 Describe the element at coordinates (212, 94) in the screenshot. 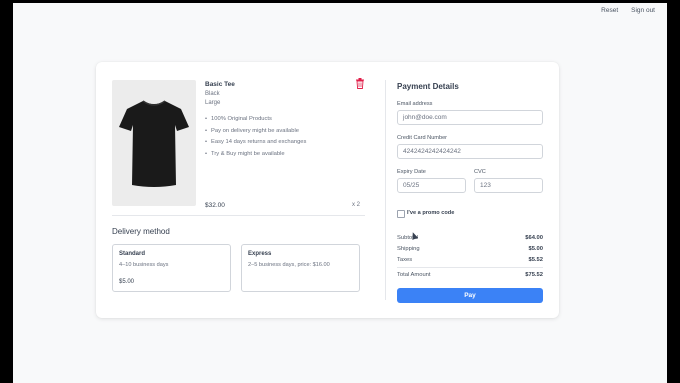

I see `product-color: Black` at that location.